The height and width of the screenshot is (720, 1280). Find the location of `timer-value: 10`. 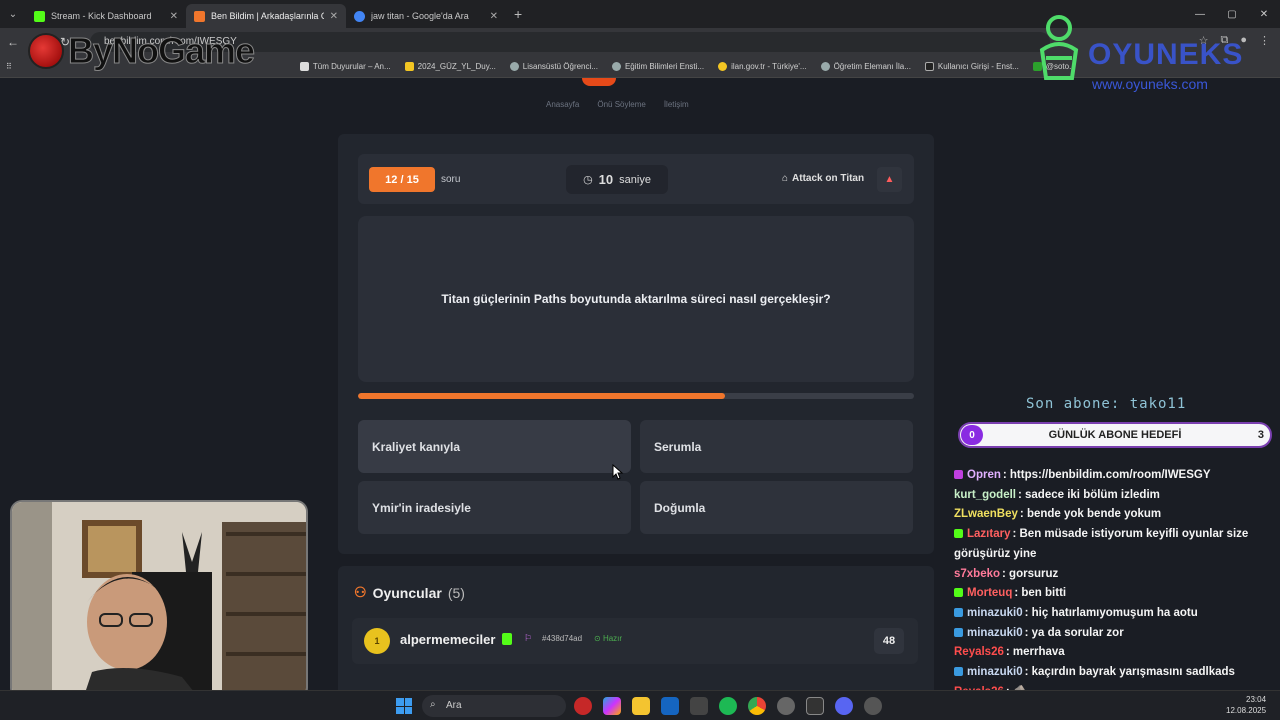

timer-value: 10 is located at coordinates (606, 179).